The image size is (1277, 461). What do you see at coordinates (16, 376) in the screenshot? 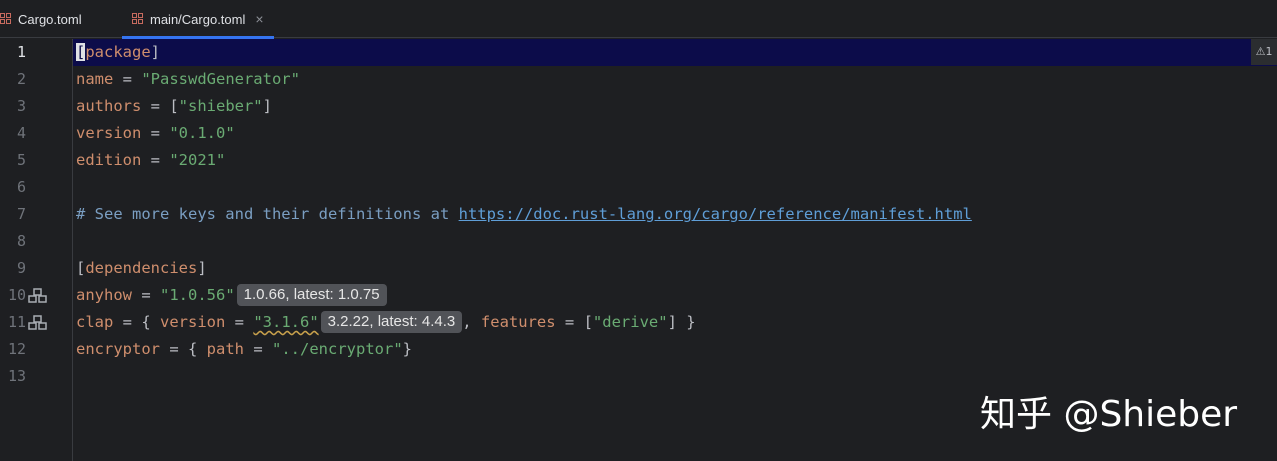
I see `line-number: 13` at bounding box center [16, 376].